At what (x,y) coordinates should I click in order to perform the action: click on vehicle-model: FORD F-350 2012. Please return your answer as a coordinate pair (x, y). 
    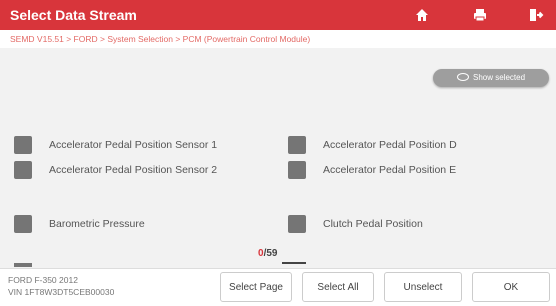
    Looking at the image, I should click on (43, 280).